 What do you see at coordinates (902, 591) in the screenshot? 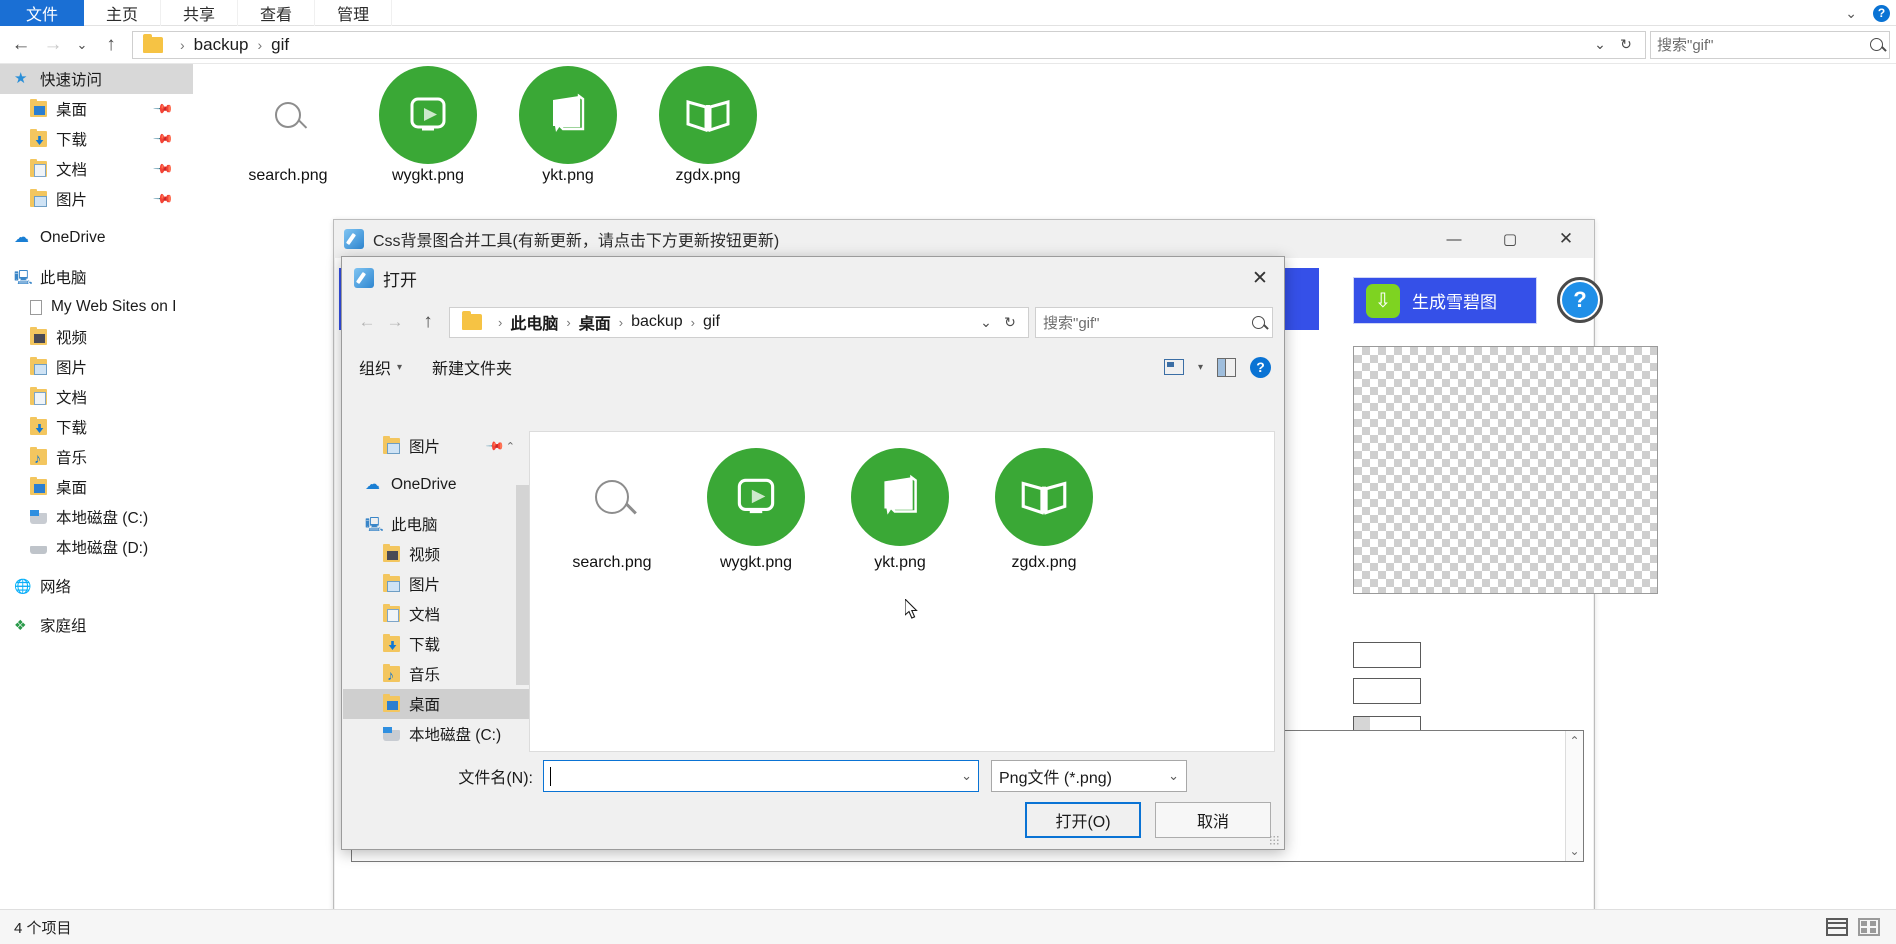
I see `dialog-file-list: search.png wygkt.png ykt.png zgdx.png` at bounding box center [902, 591].